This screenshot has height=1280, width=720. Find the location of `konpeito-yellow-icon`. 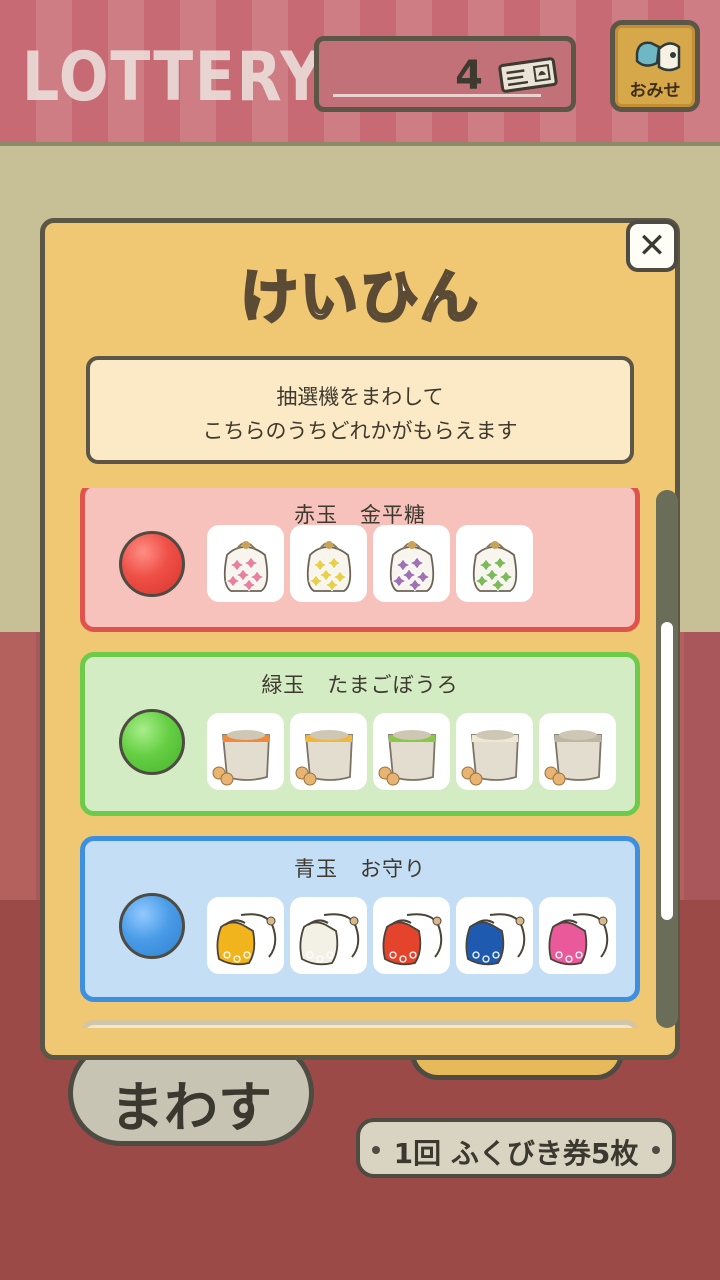

konpeito-yellow-icon is located at coordinates (328, 563).